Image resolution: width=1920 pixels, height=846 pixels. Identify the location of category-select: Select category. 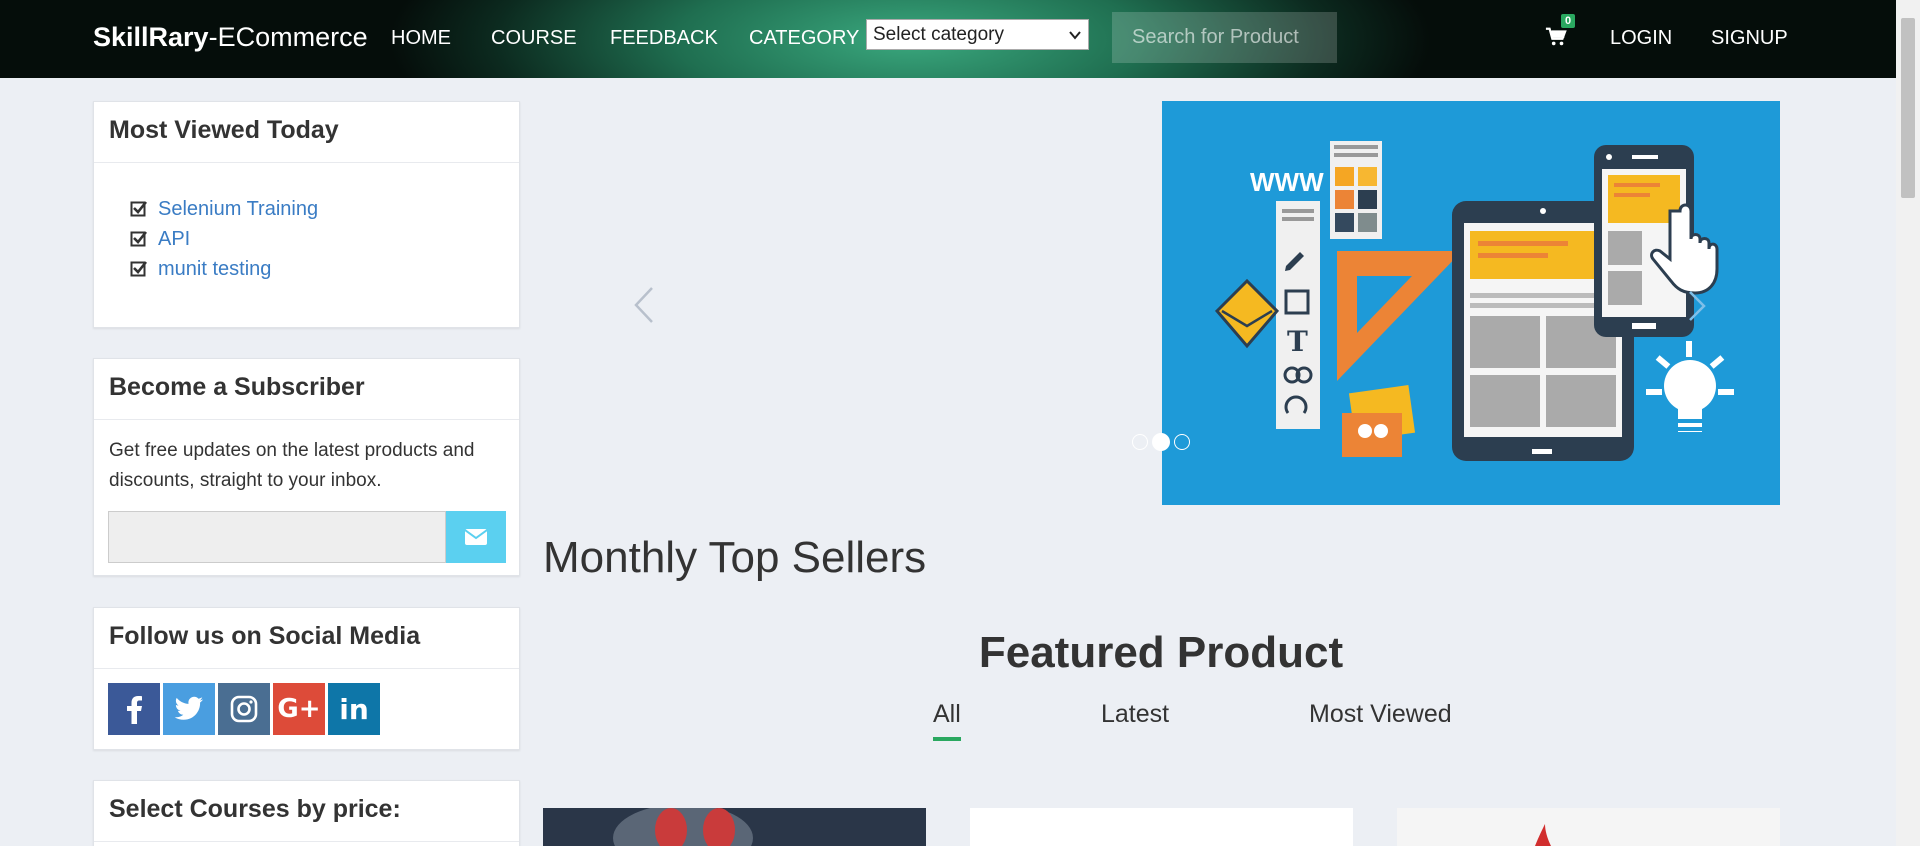
(977, 34).